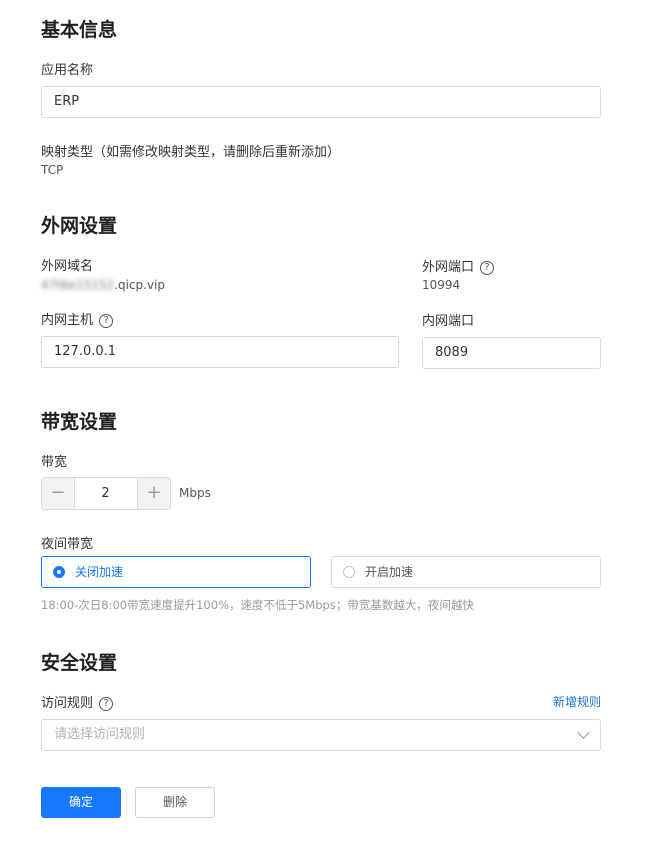 The height and width of the screenshot is (847, 645). I want to click on domain-prefix-blurred: 47t6e15152, so click(78, 285).